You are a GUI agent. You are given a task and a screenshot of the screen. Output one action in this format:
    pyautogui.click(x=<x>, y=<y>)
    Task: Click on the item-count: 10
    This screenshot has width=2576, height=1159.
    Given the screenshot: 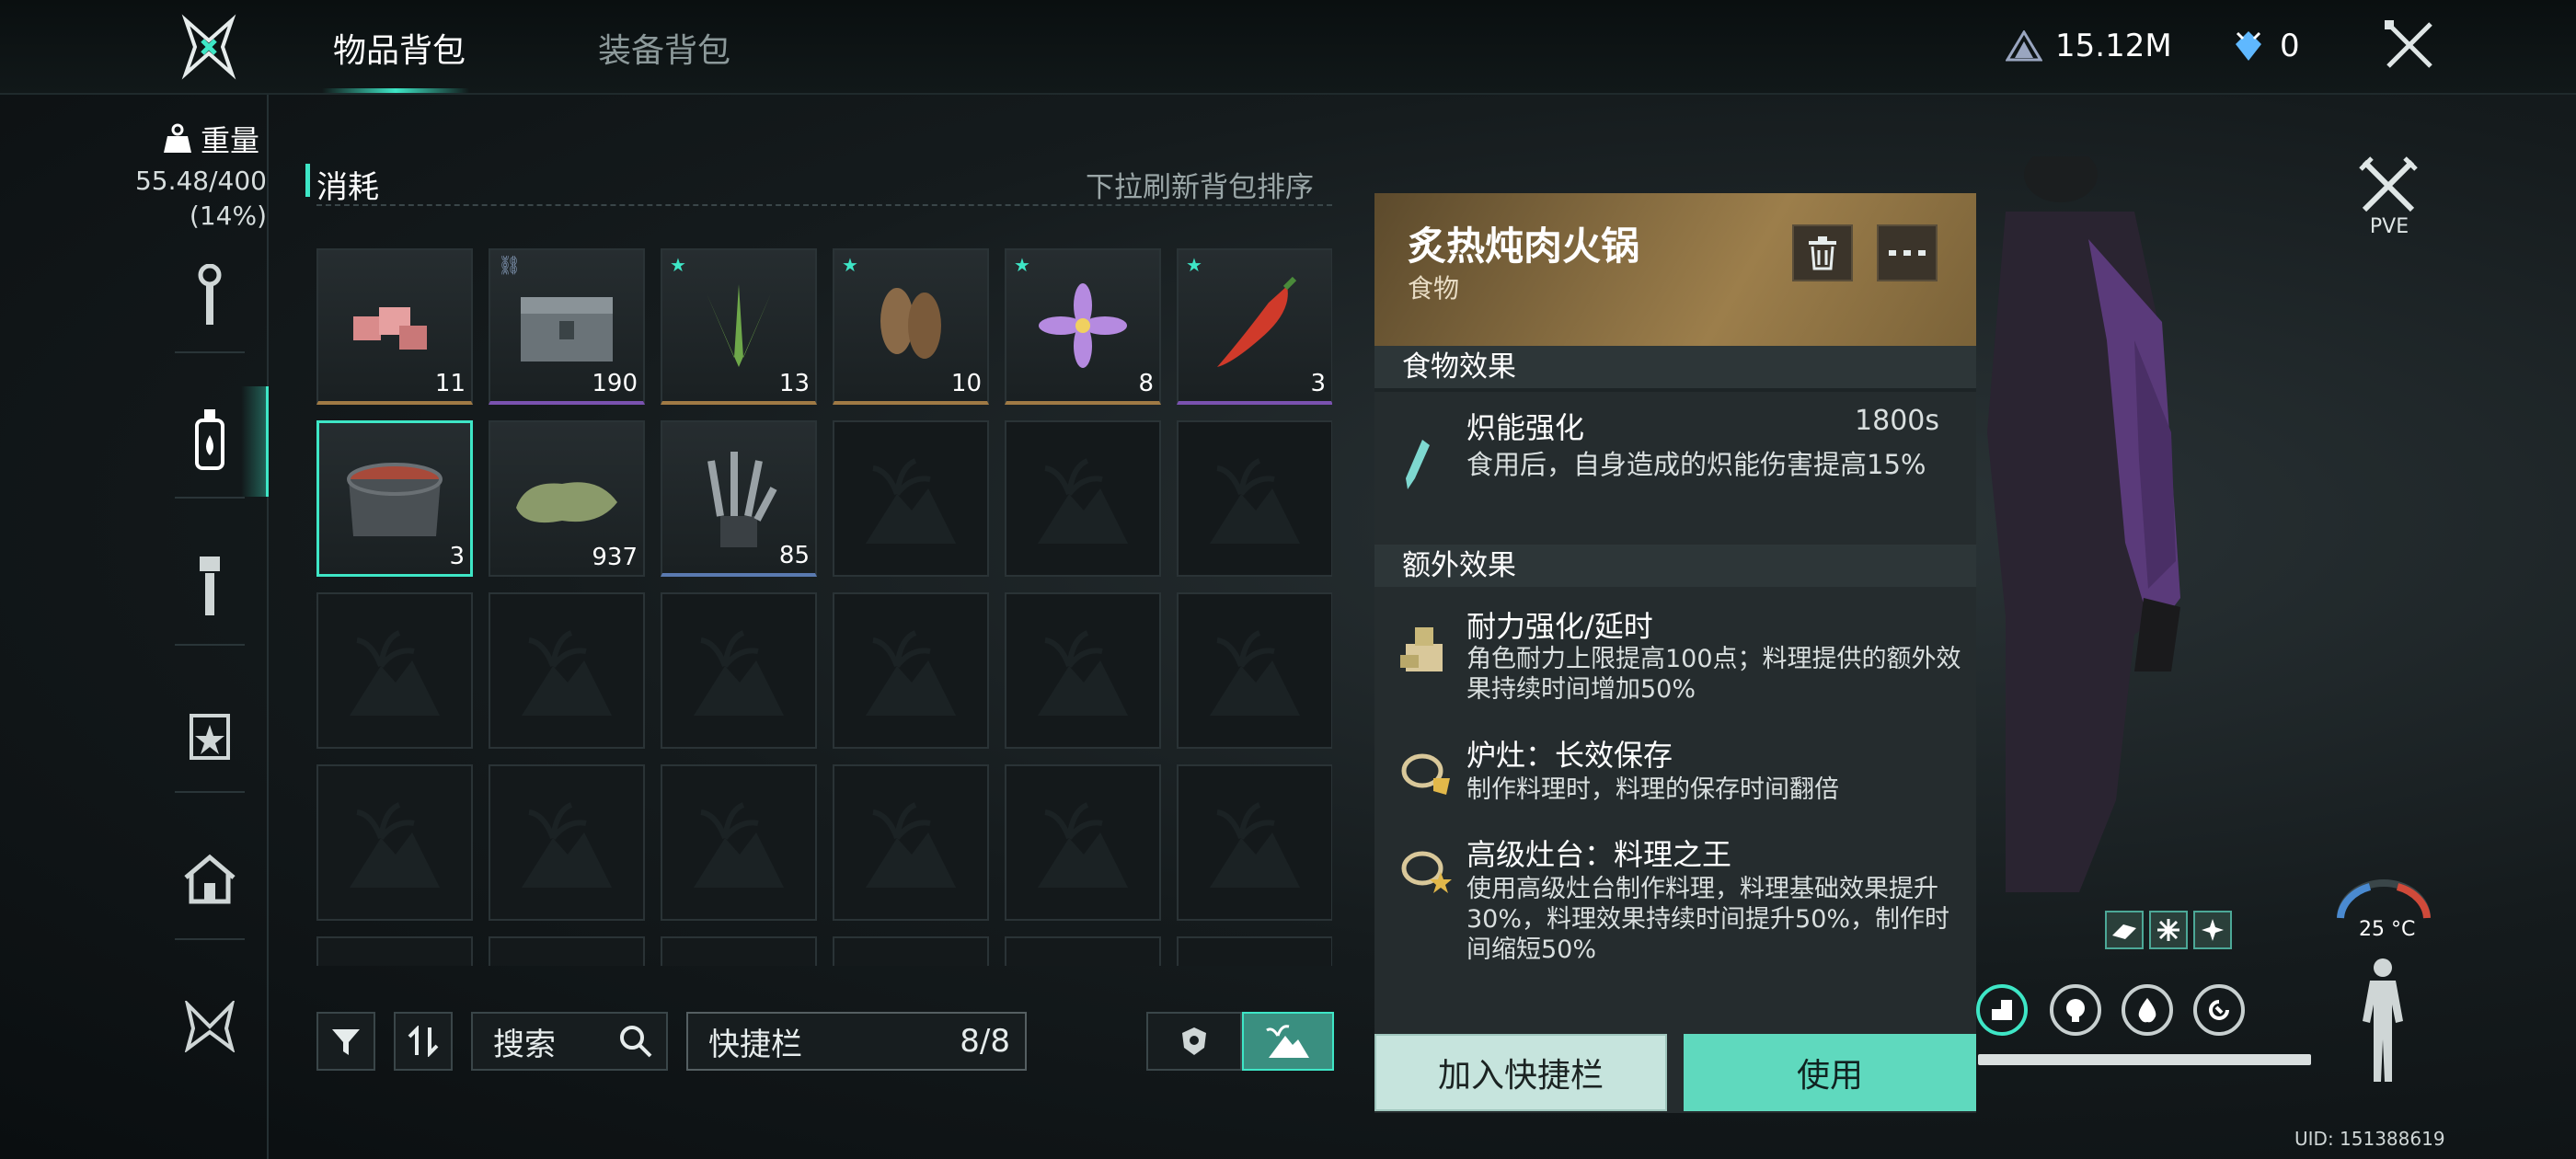 What is the action you would take?
    pyautogui.click(x=966, y=383)
    